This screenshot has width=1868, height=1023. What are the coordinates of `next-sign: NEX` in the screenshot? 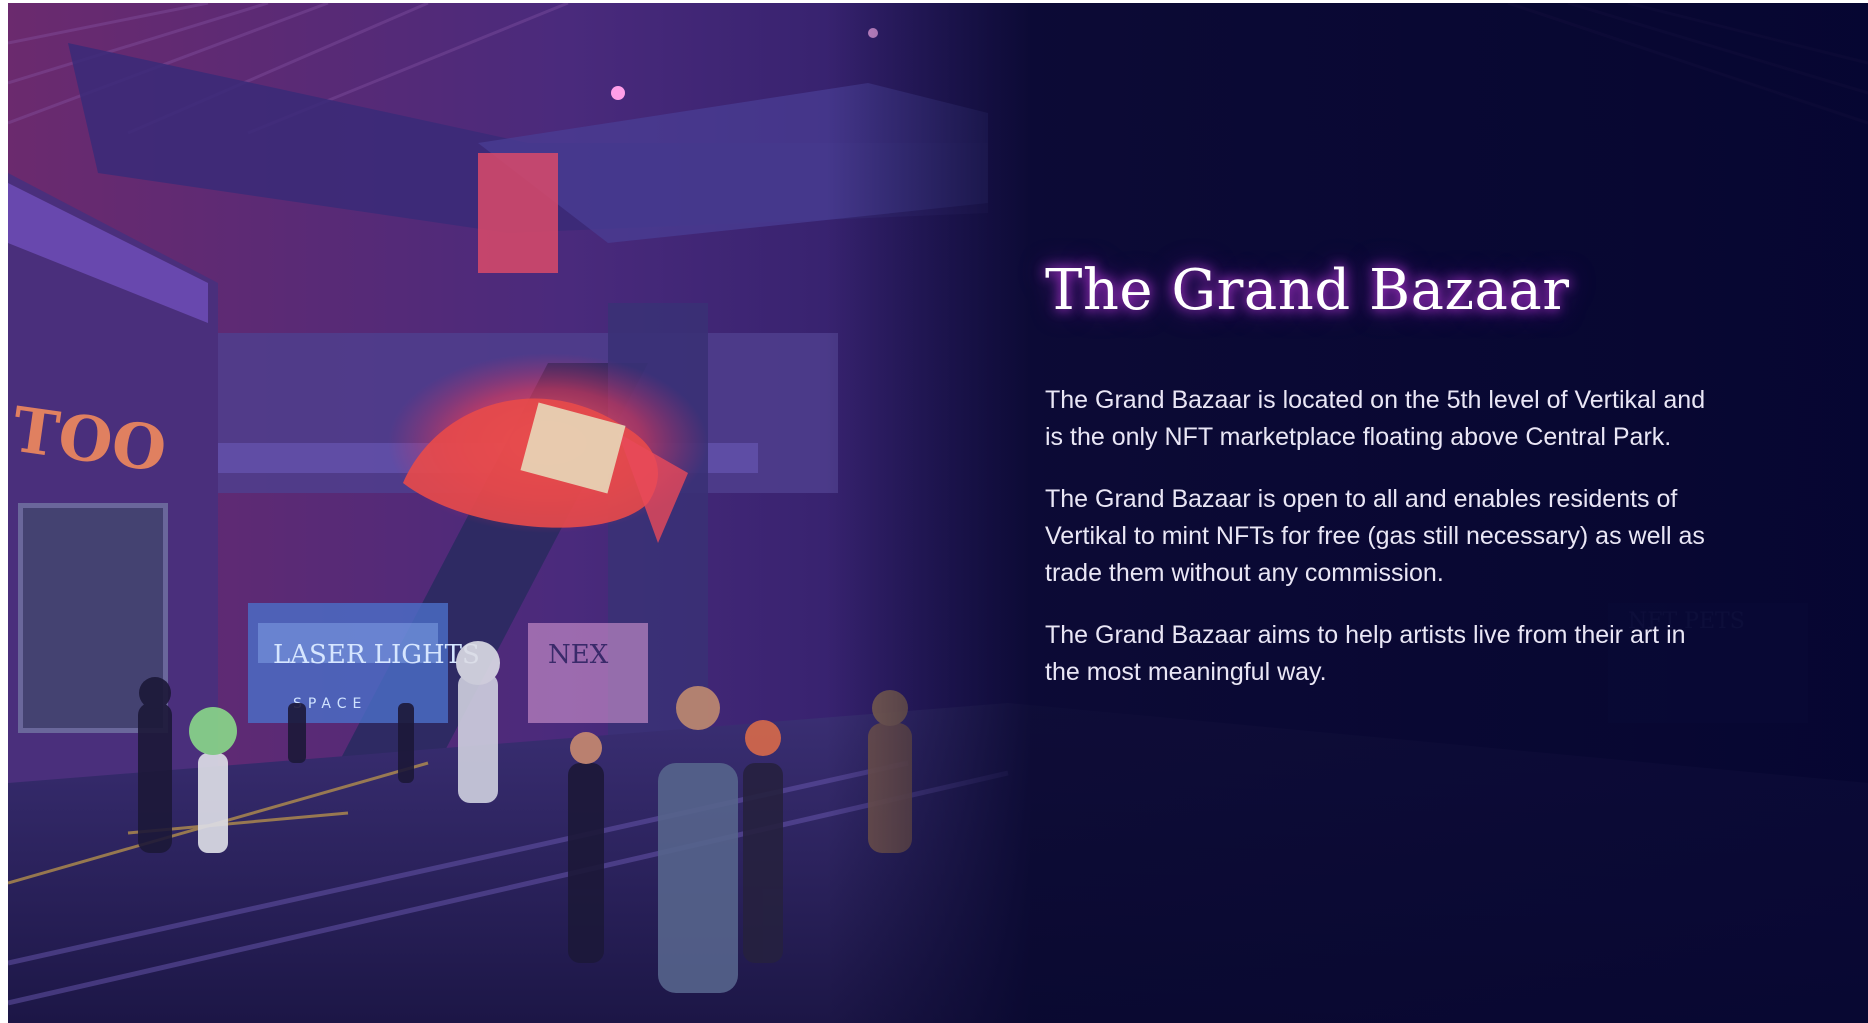 It's located at (578, 655).